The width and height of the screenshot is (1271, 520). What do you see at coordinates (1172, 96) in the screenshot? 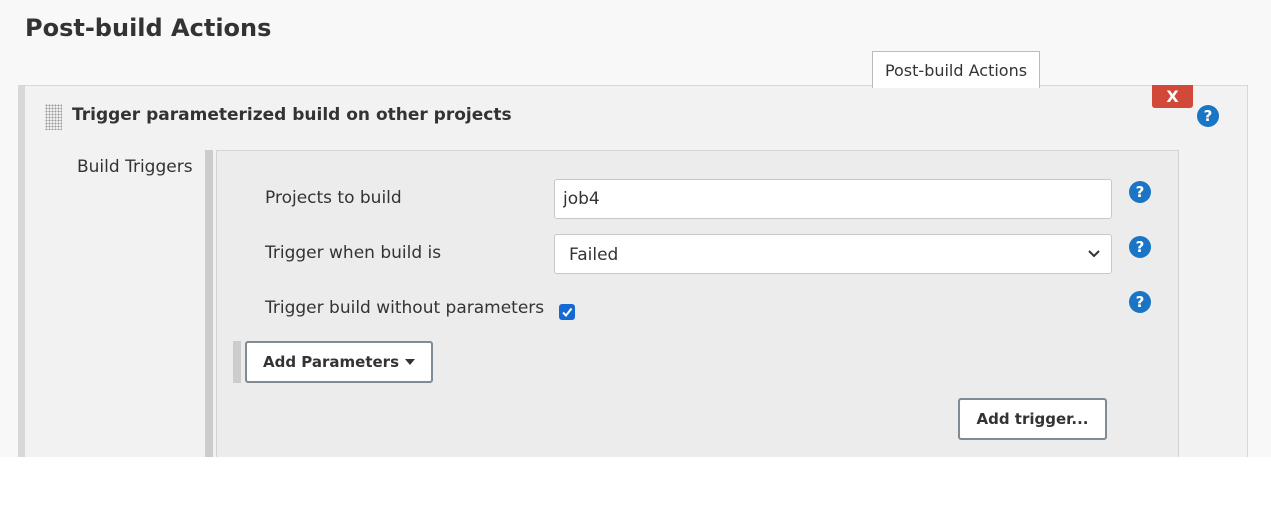
I see `delete-step-button: X` at bounding box center [1172, 96].